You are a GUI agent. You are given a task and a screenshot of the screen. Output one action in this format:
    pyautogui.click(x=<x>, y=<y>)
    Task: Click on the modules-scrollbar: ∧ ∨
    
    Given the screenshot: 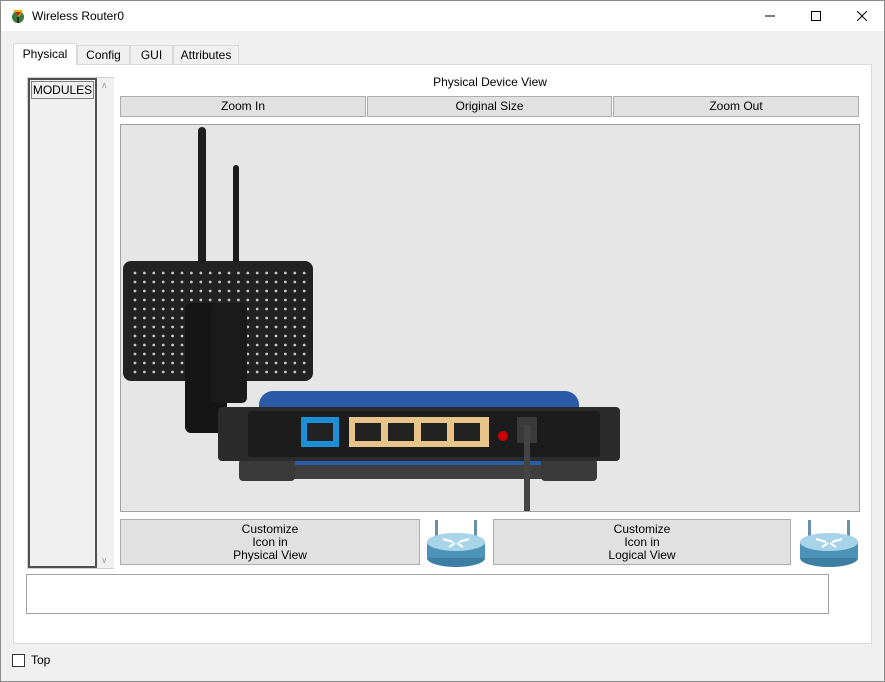 What is the action you would take?
    pyautogui.click(x=106, y=323)
    